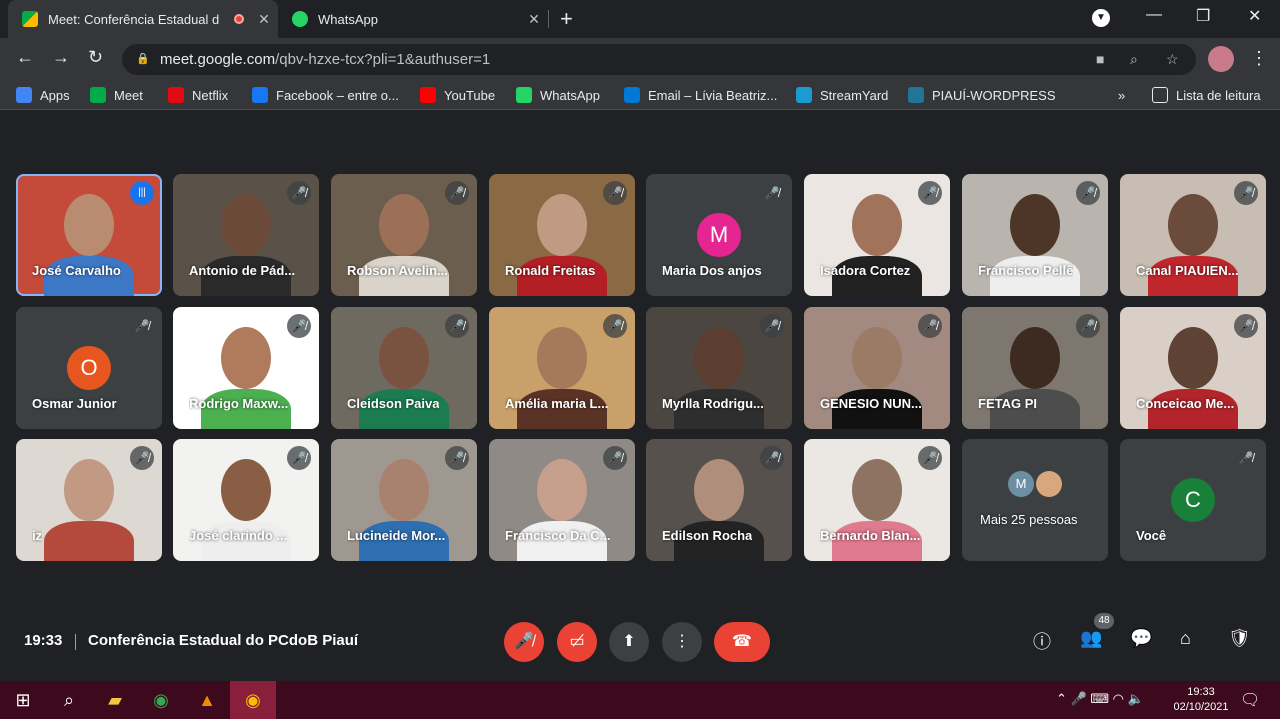 The height and width of the screenshot is (719, 1280). I want to click on chat-icon: 💬, so click(1141, 638).